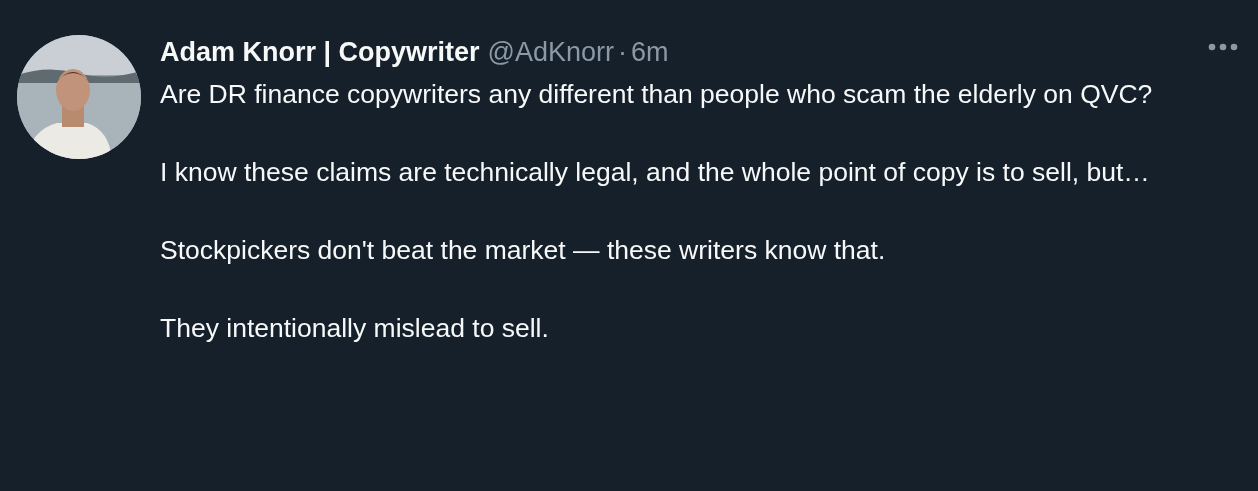 This screenshot has width=1258, height=491. Describe the element at coordinates (650, 52) in the screenshot. I see `tweet-time: 6m` at that location.